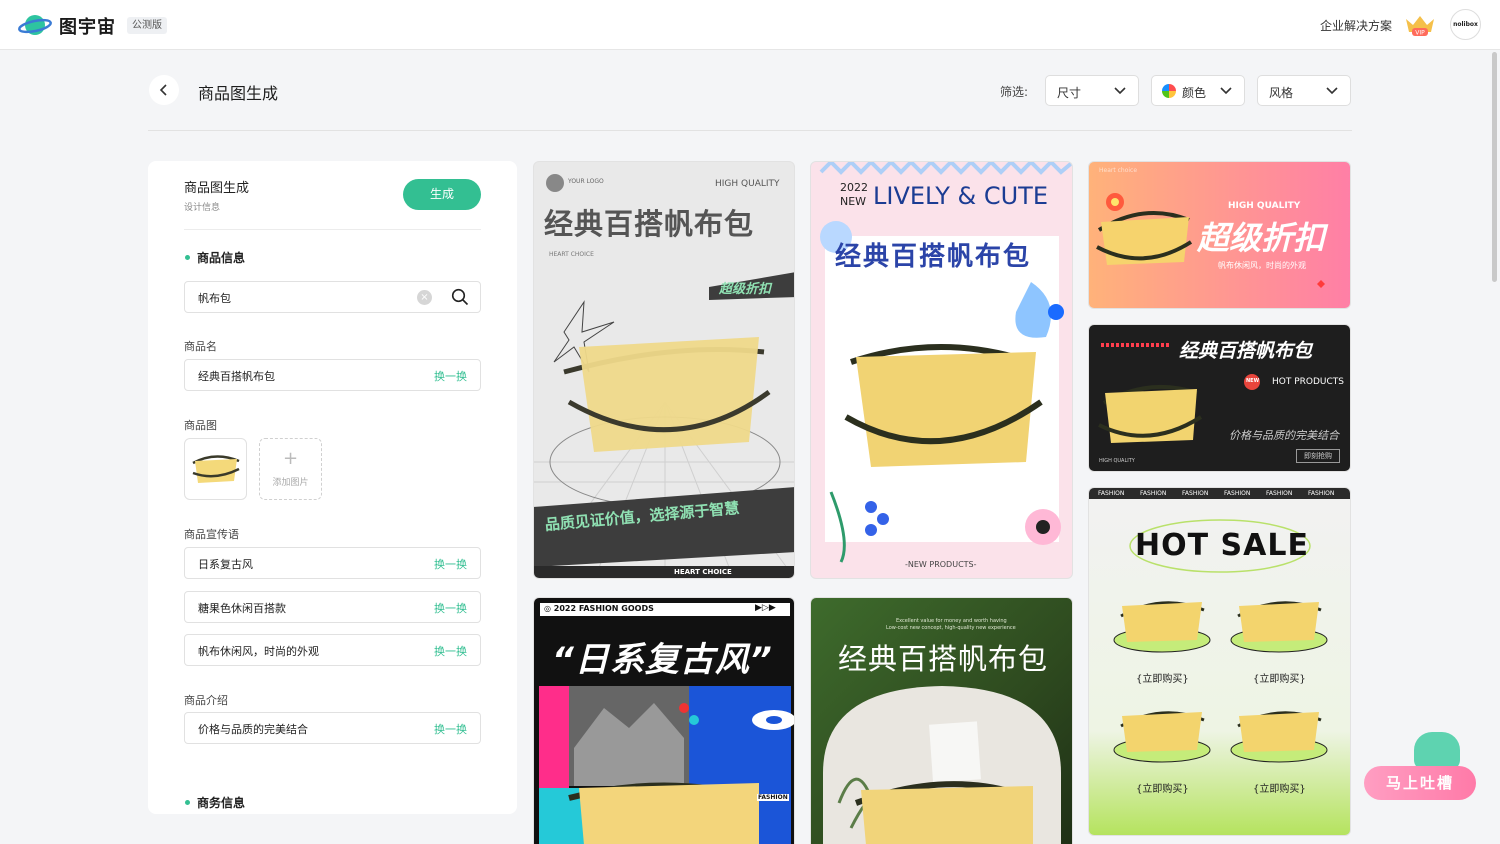 The image size is (1500, 844). Describe the element at coordinates (1304, 90) in the screenshot. I see `filter-style-dropdown: 风格` at that location.